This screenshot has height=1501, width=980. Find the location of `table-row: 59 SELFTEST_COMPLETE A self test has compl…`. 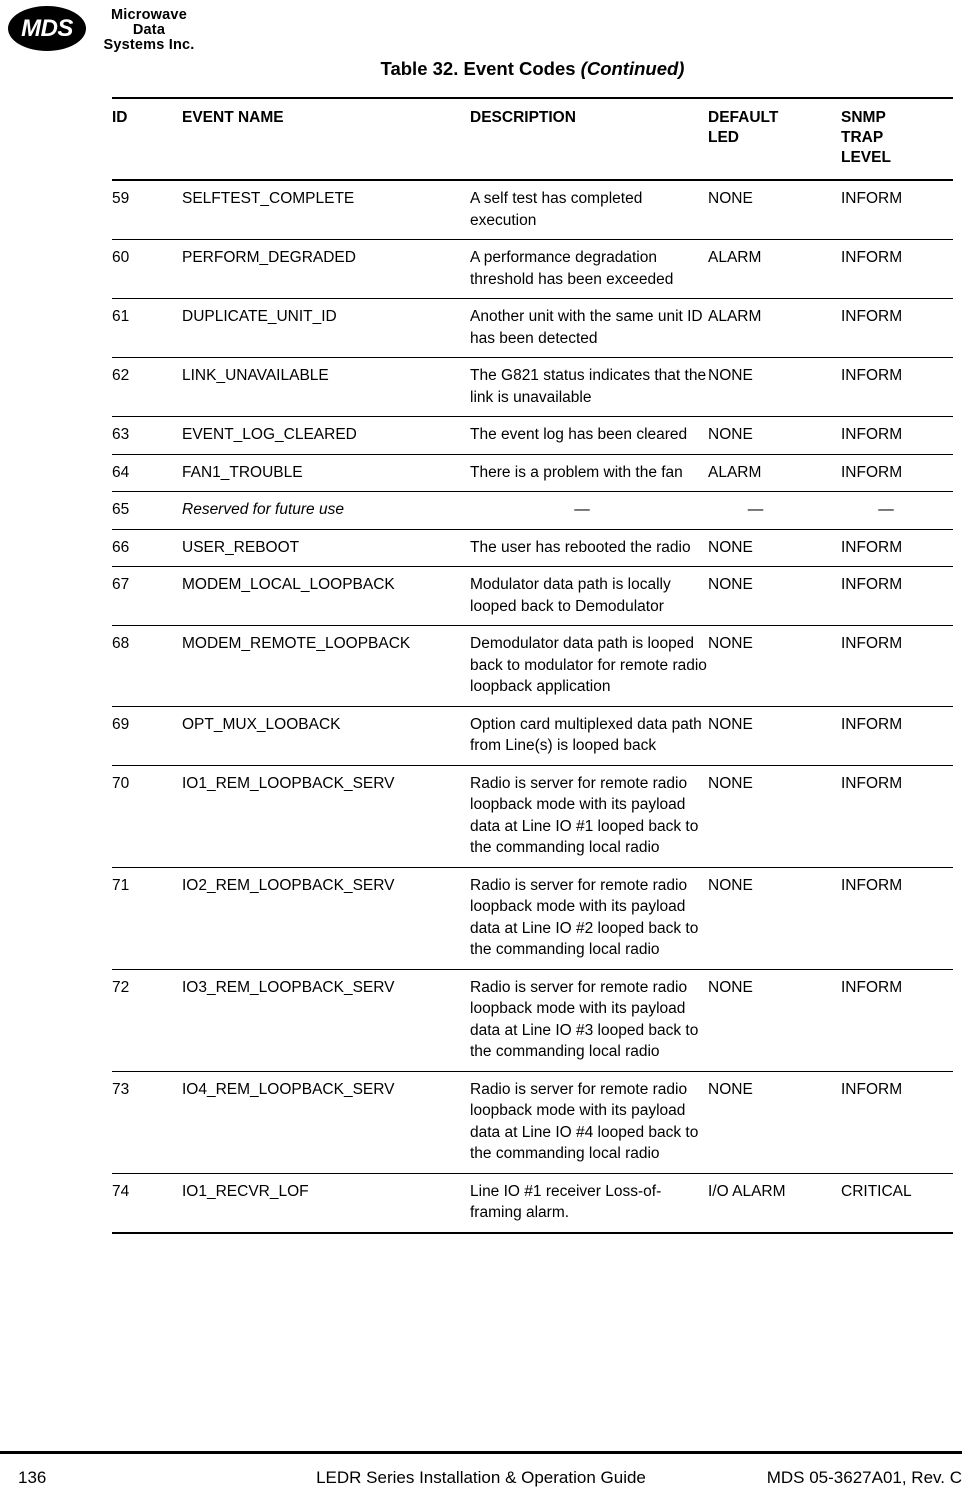

table-row: 59 SELFTEST_COMPLETE A self test has compl… is located at coordinates (532, 210).